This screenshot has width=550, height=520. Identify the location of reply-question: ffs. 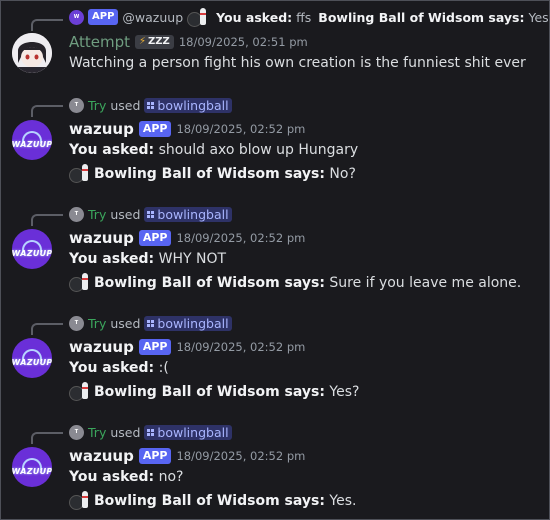
(304, 17).